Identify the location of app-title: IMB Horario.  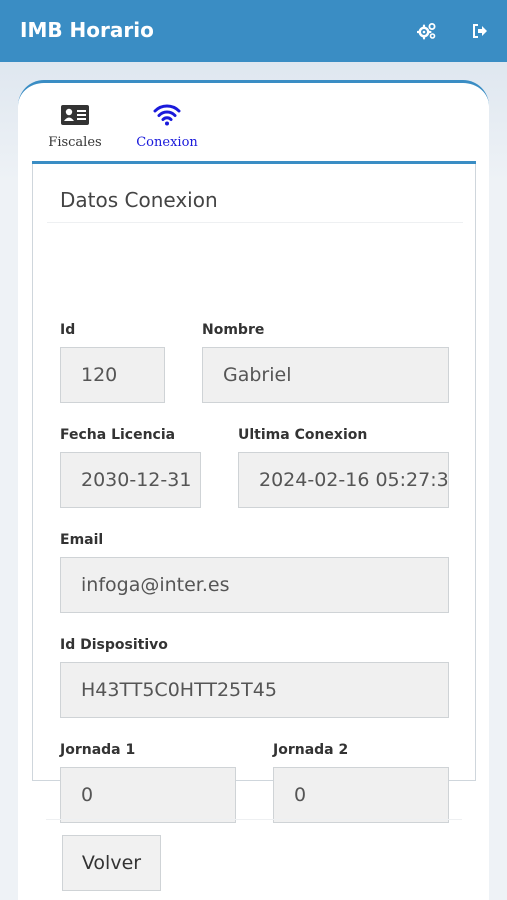
(87, 30).